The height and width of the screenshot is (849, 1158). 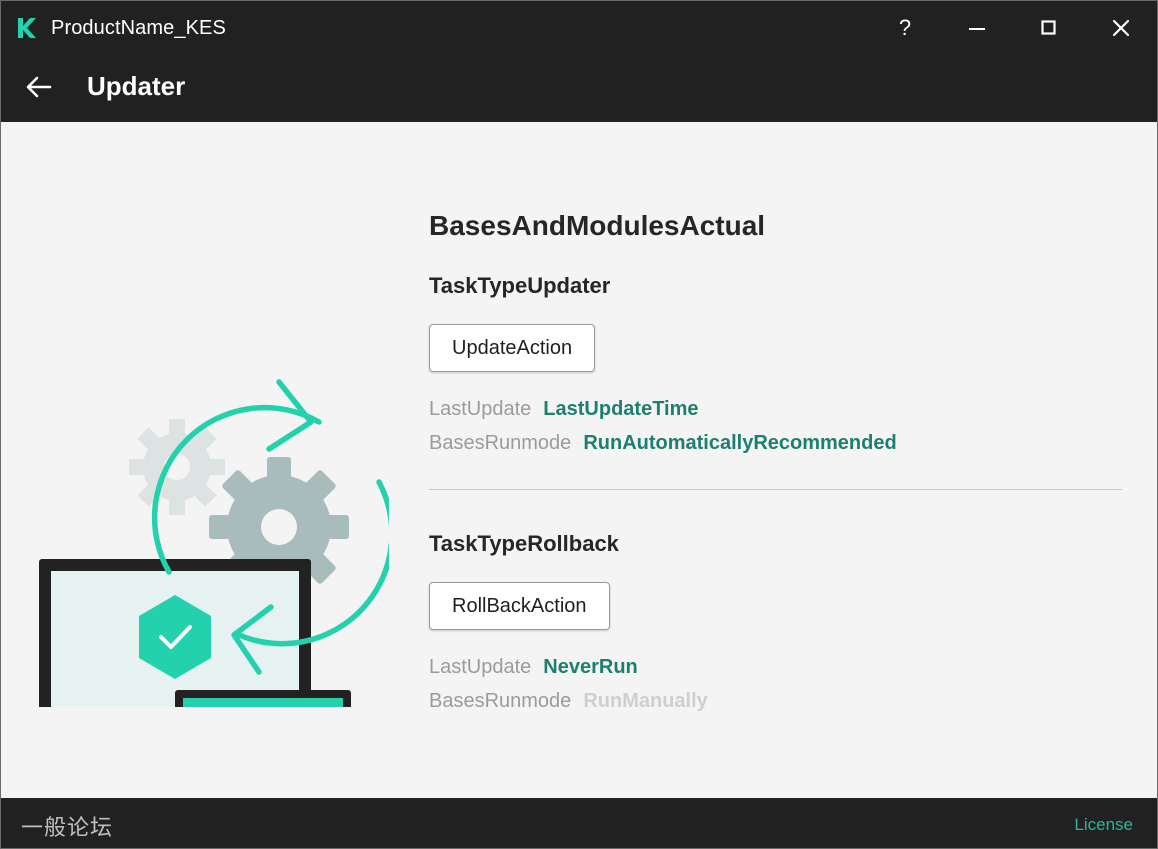 What do you see at coordinates (776, 701) in the screenshot?
I see `rollback-runmode-row: BasesRunmode RunManually` at bounding box center [776, 701].